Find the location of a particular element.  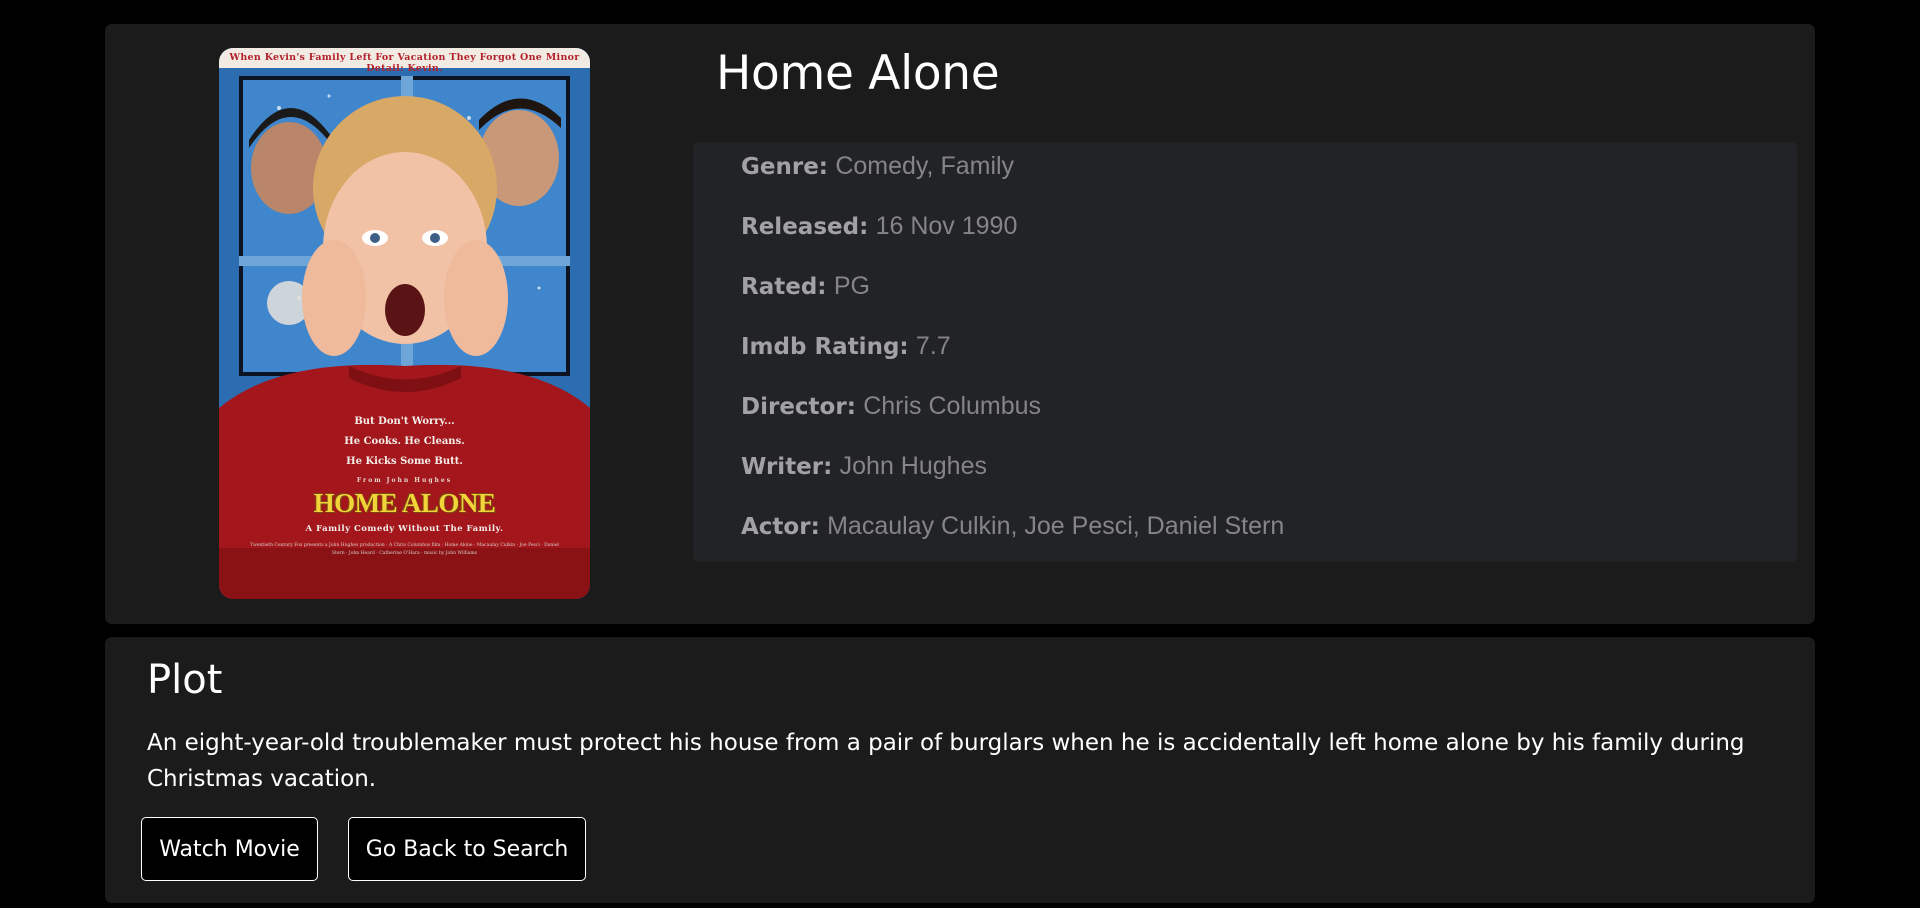

detail-director-key: Director: is located at coordinates (798, 407).